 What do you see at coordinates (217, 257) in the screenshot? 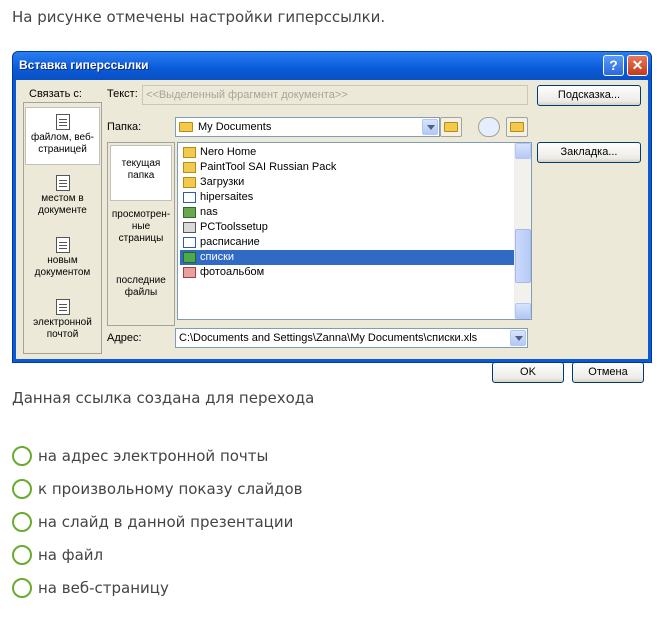
I see `file-name: списки` at bounding box center [217, 257].